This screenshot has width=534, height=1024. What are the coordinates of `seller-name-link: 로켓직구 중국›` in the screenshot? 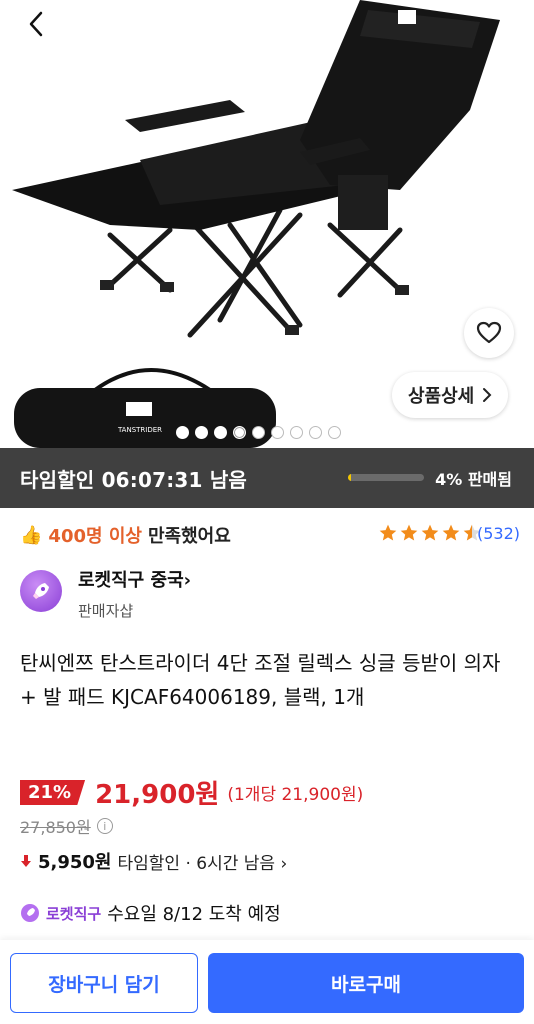 It's located at (134, 579).